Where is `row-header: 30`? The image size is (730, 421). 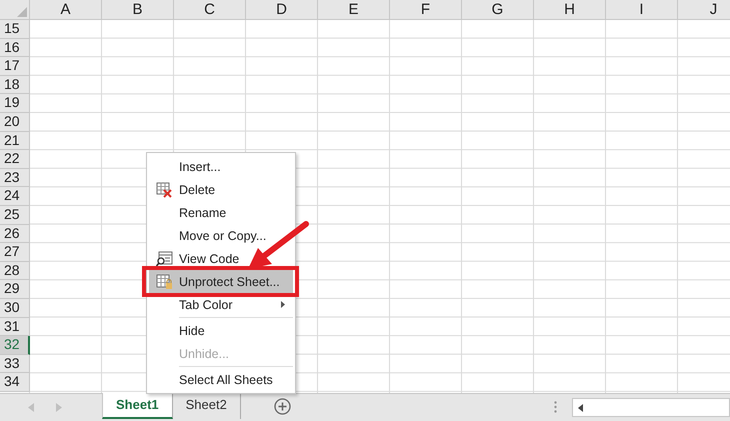
row-header: 30 is located at coordinates (15, 308).